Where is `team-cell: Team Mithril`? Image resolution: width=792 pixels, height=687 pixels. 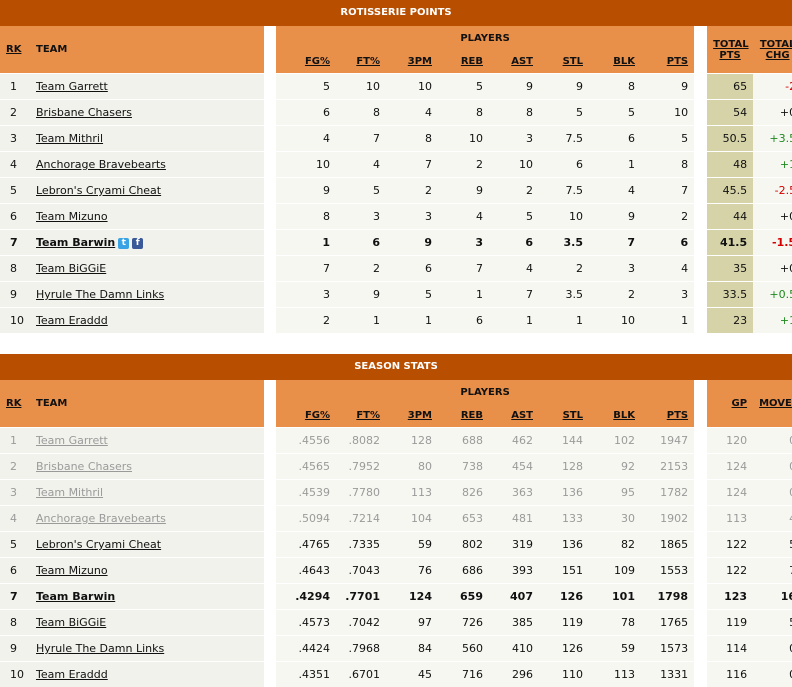 team-cell: Team Mithril is located at coordinates (147, 493).